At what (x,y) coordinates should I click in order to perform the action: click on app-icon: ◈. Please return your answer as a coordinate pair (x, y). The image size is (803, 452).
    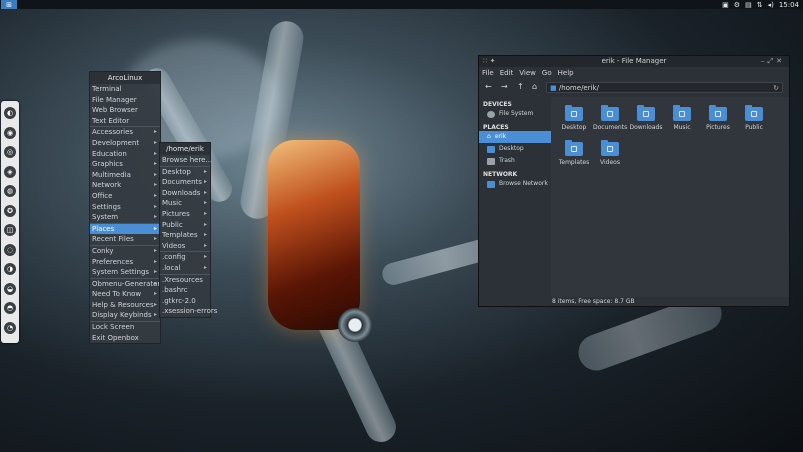
    Looking at the image, I should click on (10, 171).